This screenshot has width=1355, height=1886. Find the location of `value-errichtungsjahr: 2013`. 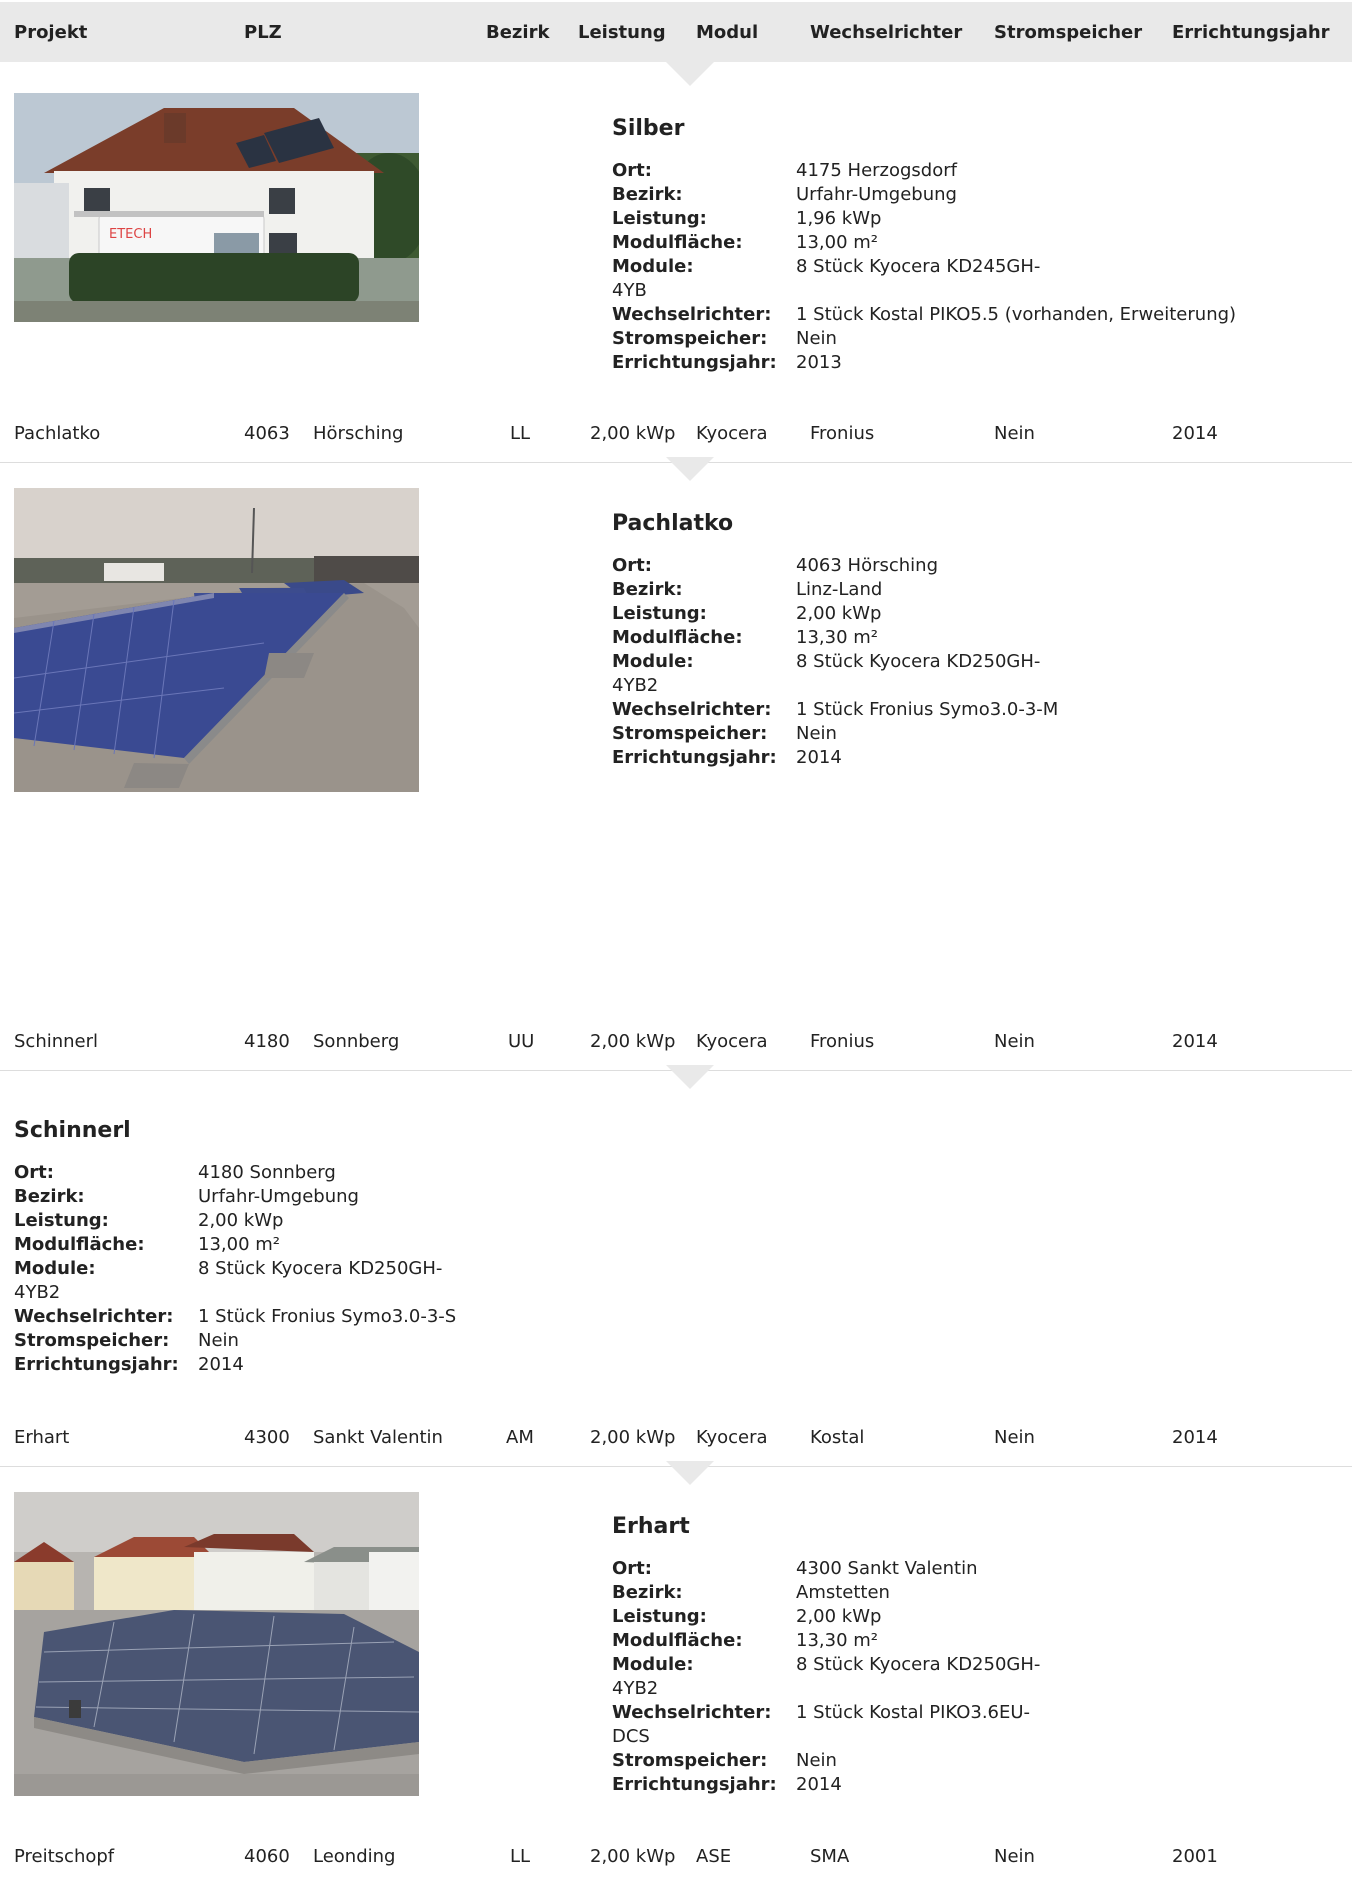

value-errichtungsjahr: 2013 is located at coordinates (819, 362).